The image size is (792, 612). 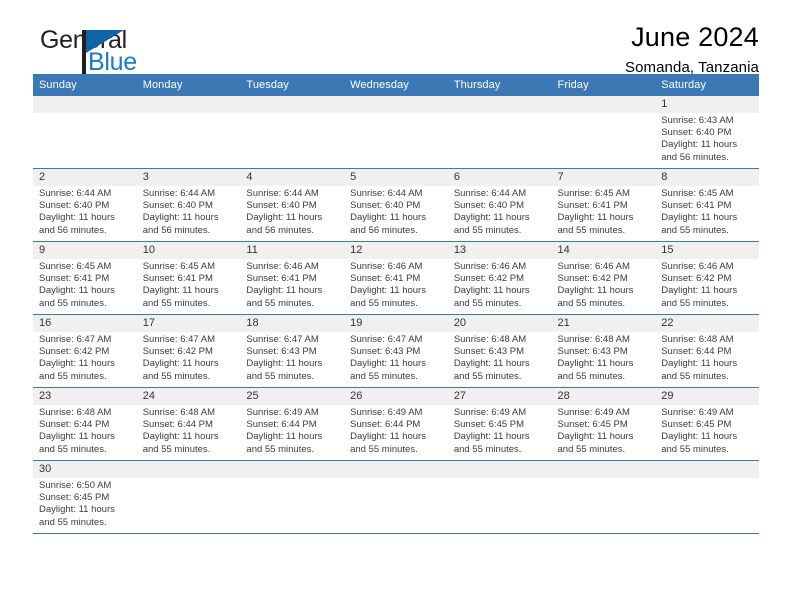 What do you see at coordinates (177, 352) in the screenshot?
I see `sunset-line: Sunset: 6:42 PM` at bounding box center [177, 352].